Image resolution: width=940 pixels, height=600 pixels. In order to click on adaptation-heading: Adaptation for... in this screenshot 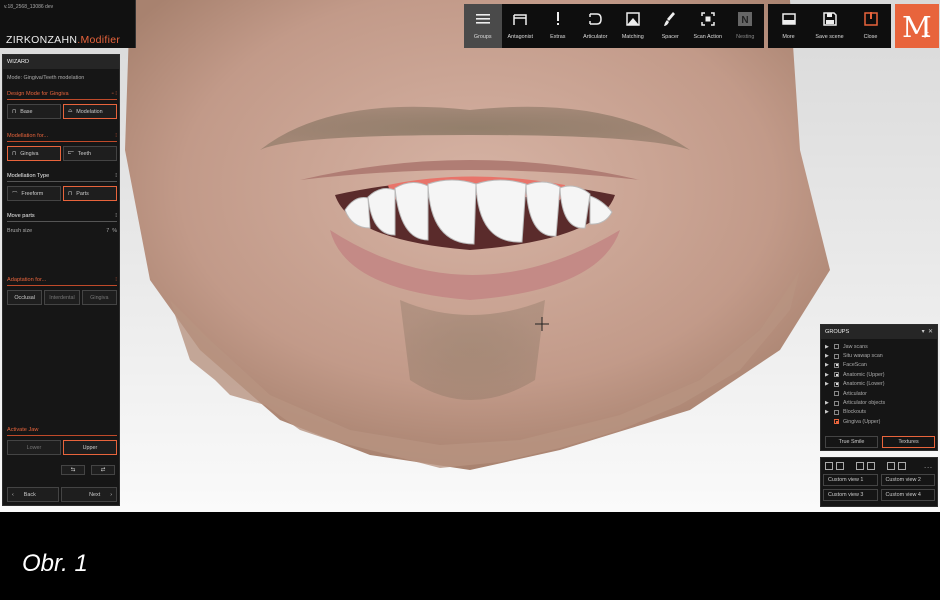, I will do `click(27, 280)`.